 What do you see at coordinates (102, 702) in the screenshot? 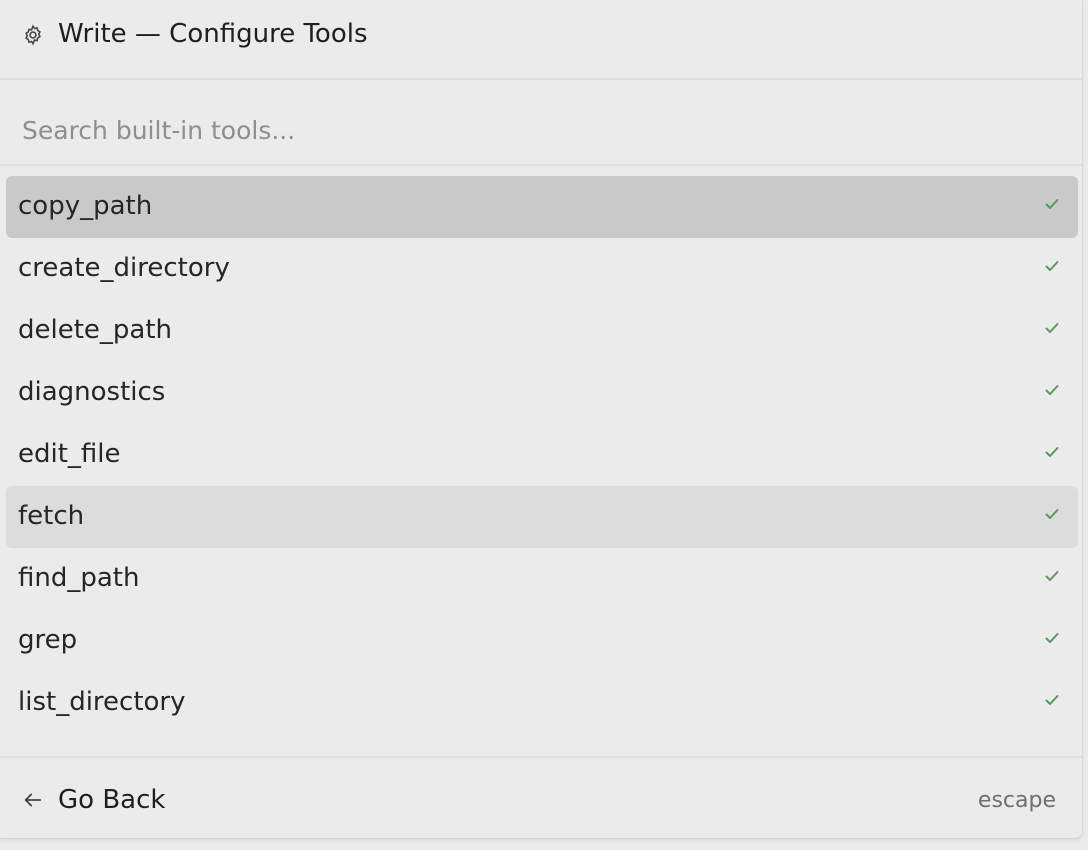
I see `tool-item-label: list_directory` at bounding box center [102, 702].